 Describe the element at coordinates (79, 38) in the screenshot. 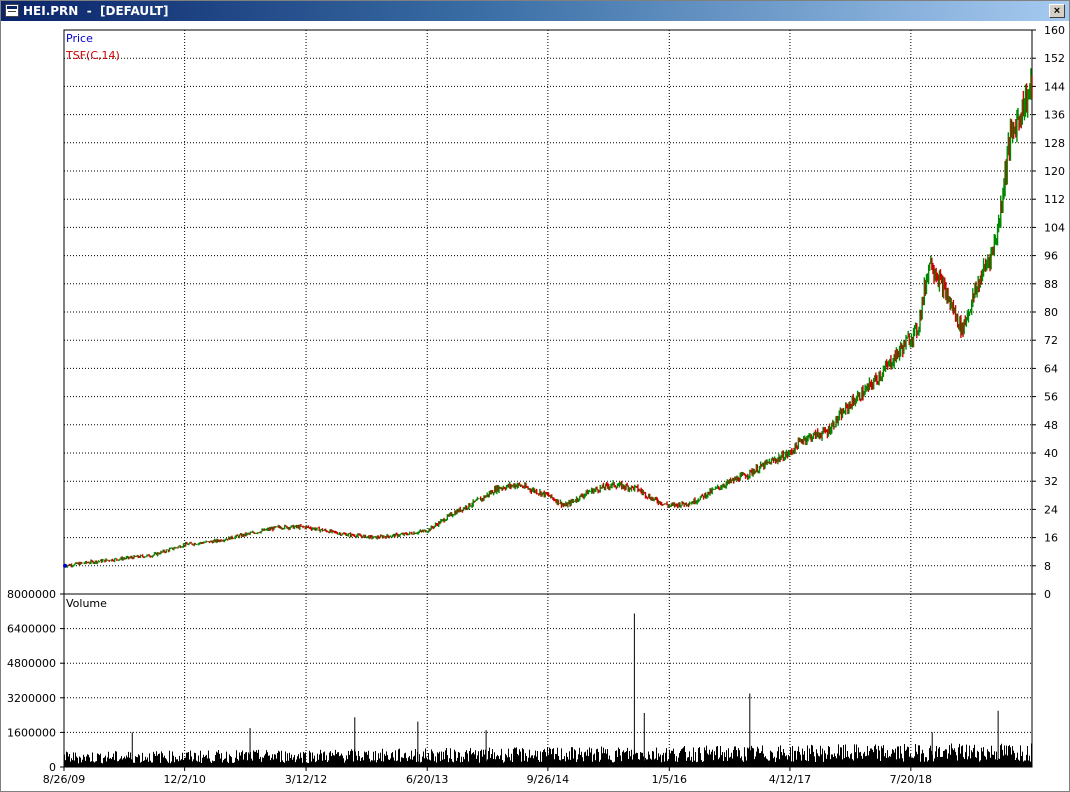

I see `legend-price: Price` at that location.